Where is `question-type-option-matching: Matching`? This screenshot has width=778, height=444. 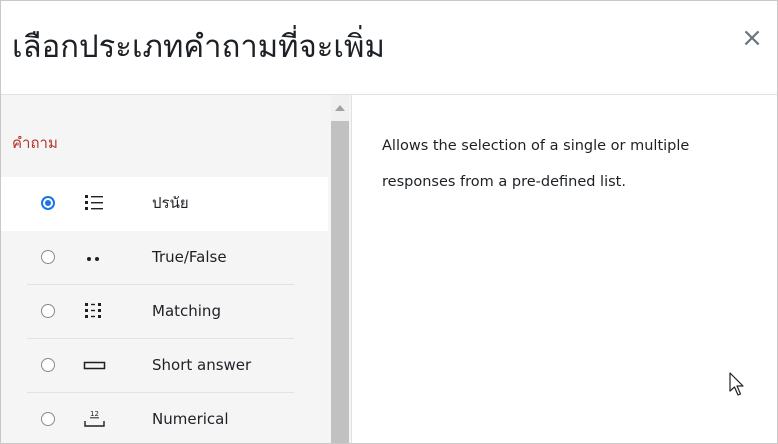
question-type-option-matching: Matching is located at coordinates (177, 312).